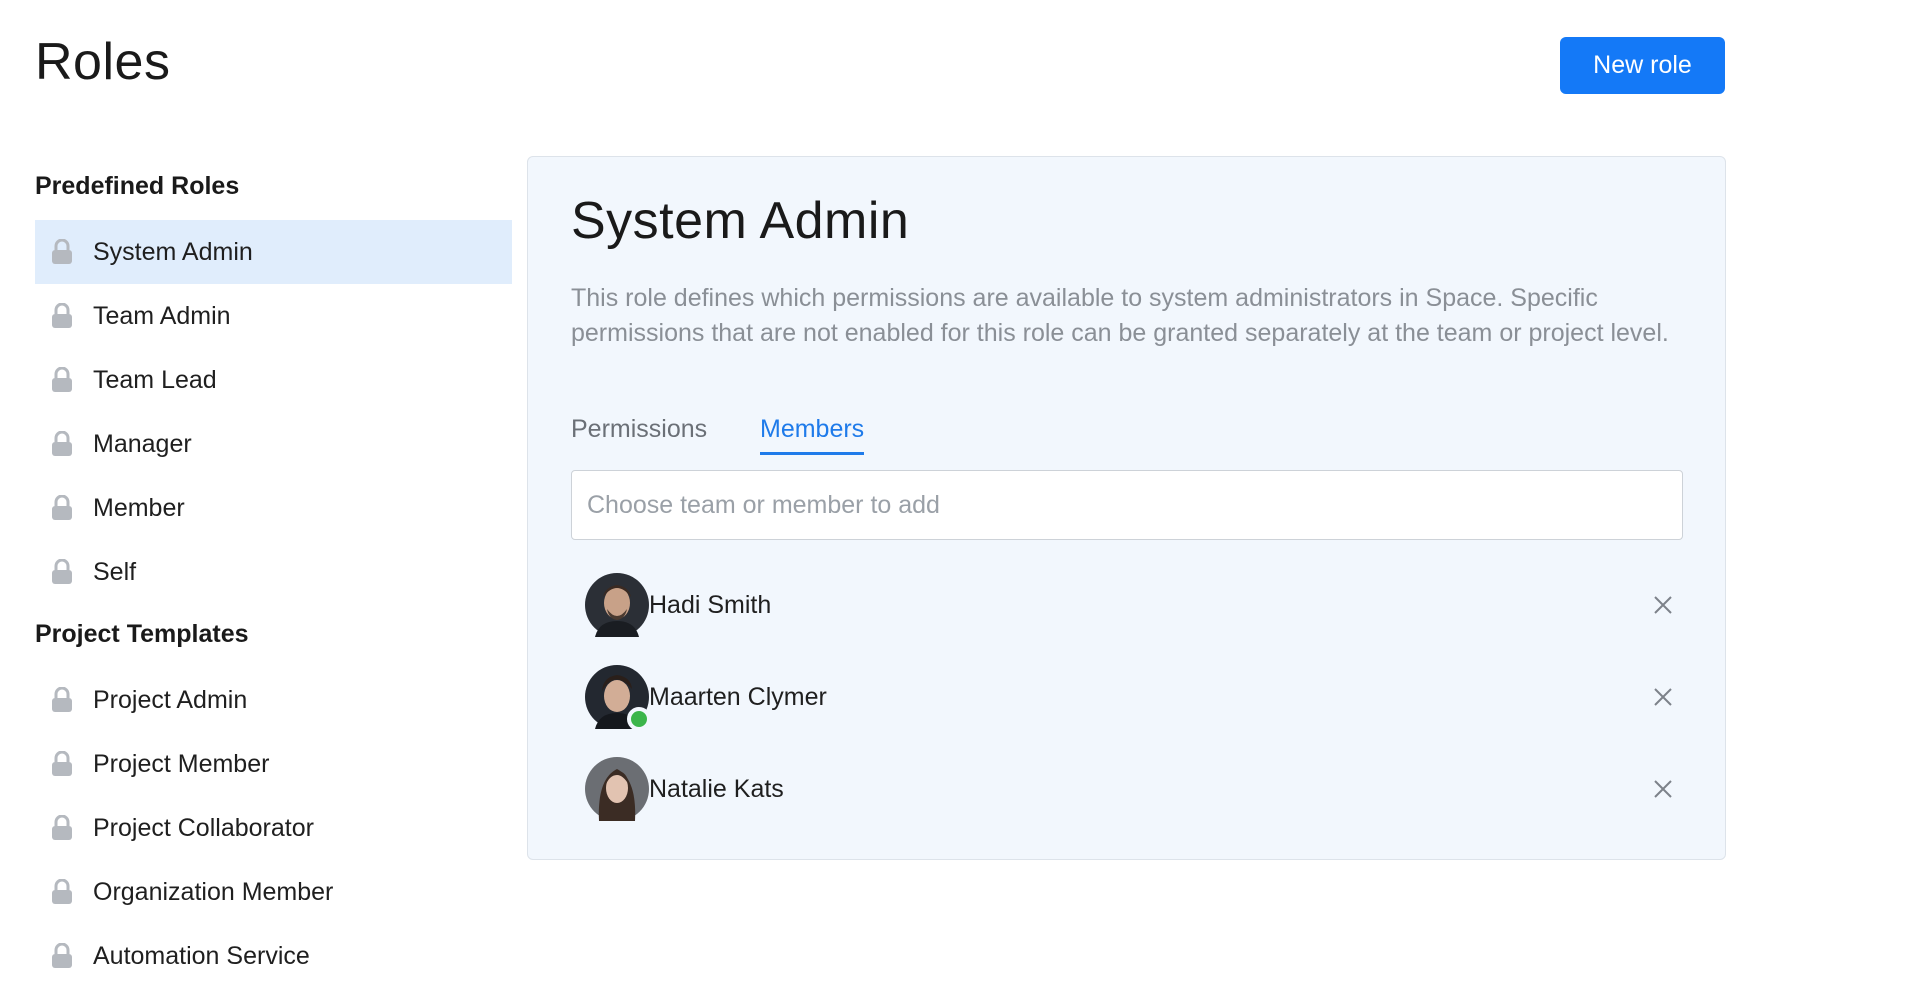 This screenshot has width=1920, height=1000. Describe the element at coordinates (716, 788) in the screenshot. I see `member-name: Natalie Kats` at that location.